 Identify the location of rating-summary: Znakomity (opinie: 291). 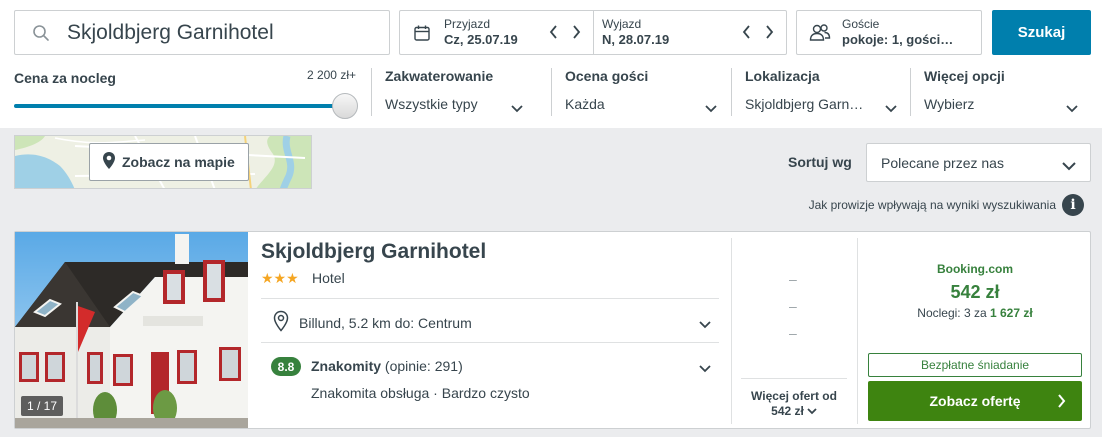
(387, 366).